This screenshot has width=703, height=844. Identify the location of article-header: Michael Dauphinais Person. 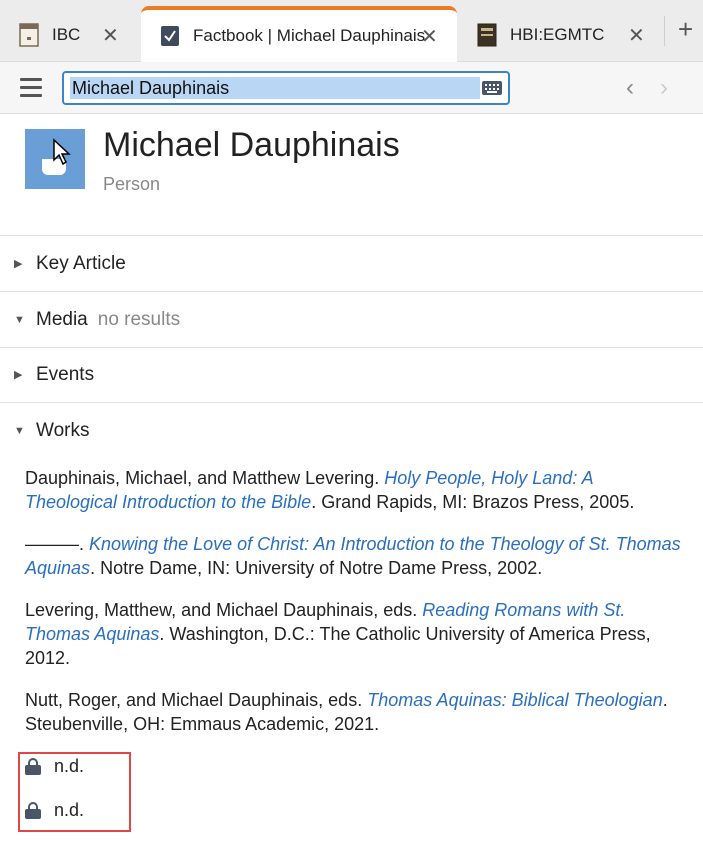
(351, 175).